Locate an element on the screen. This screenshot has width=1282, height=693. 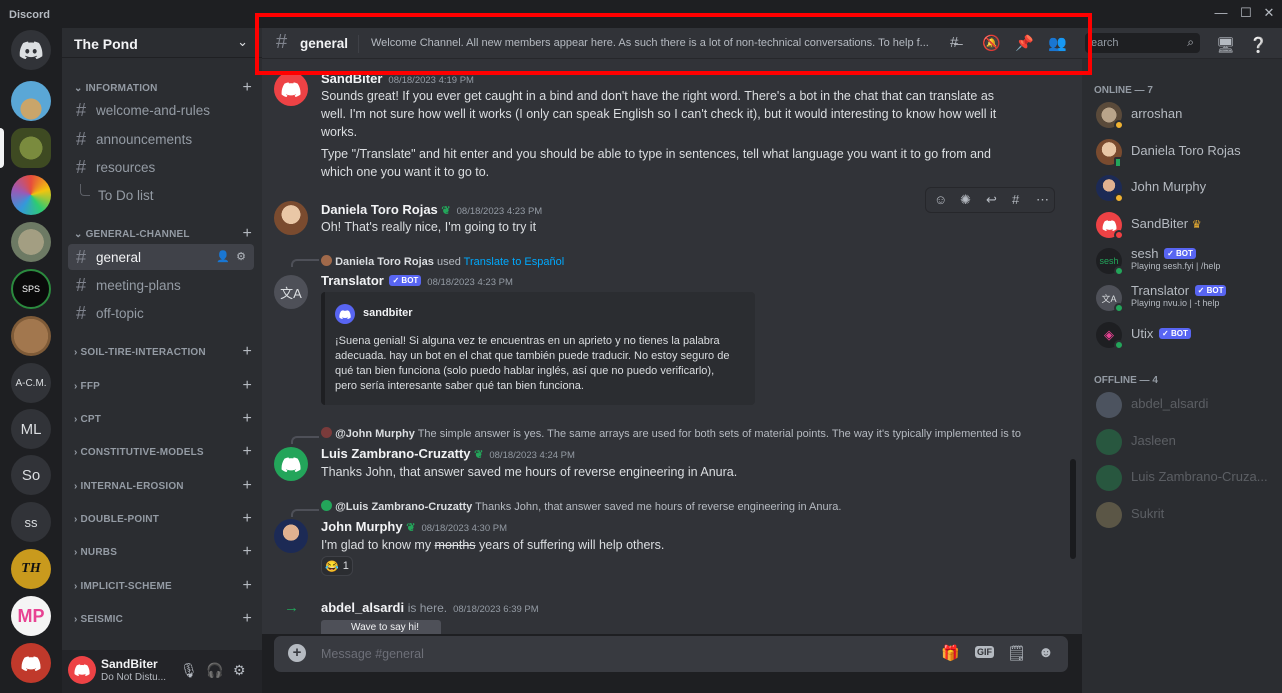
server-the-pond is located at coordinates (31, 148).